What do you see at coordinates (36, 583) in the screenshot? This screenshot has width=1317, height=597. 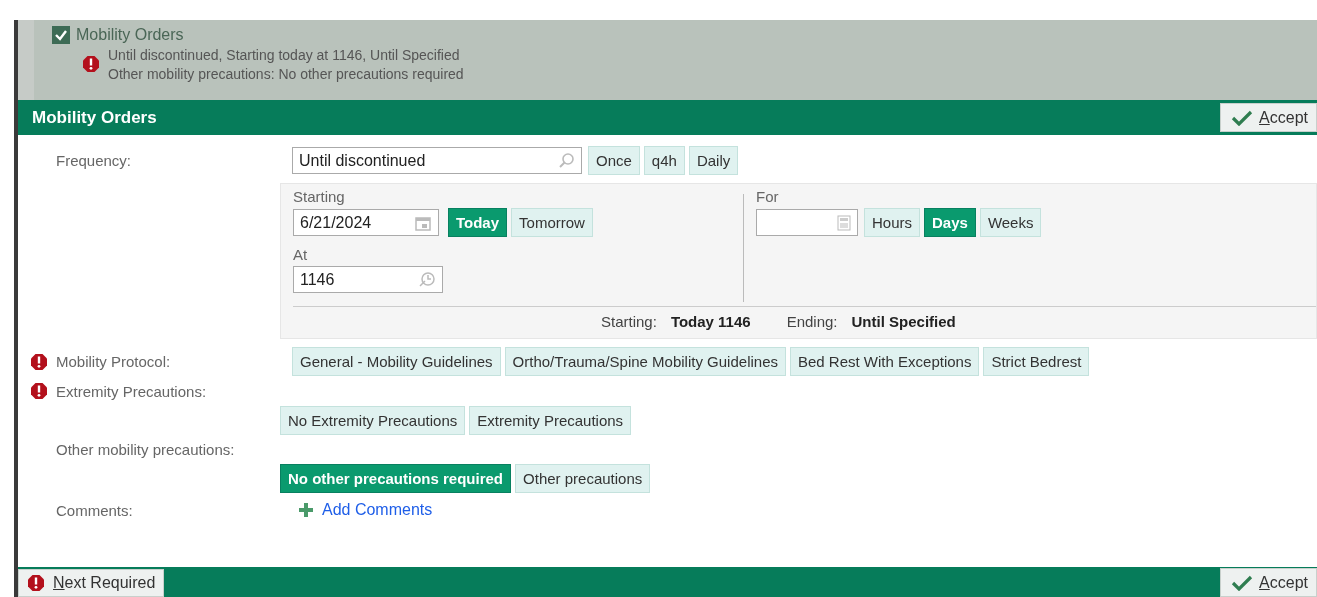 I see `alert-icon` at bounding box center [36, 583].